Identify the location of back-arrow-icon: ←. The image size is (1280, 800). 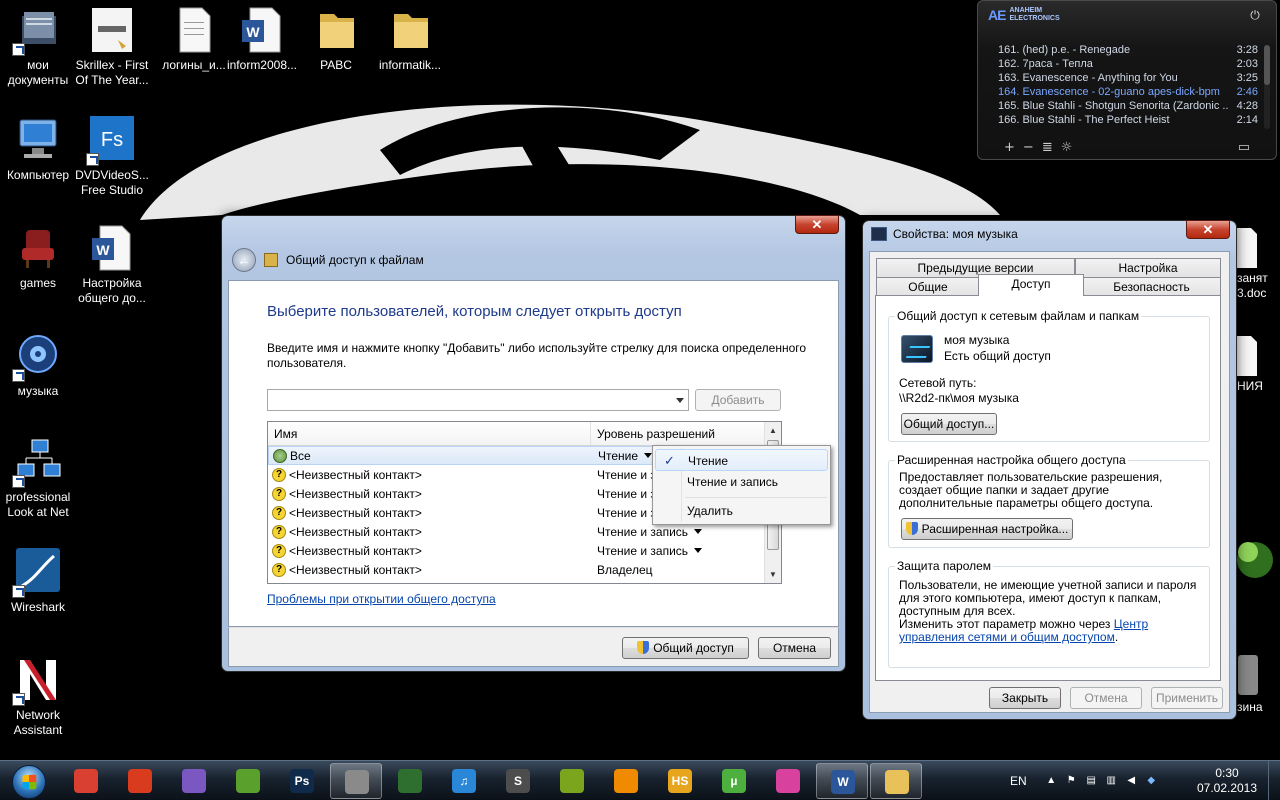
(244, 260).